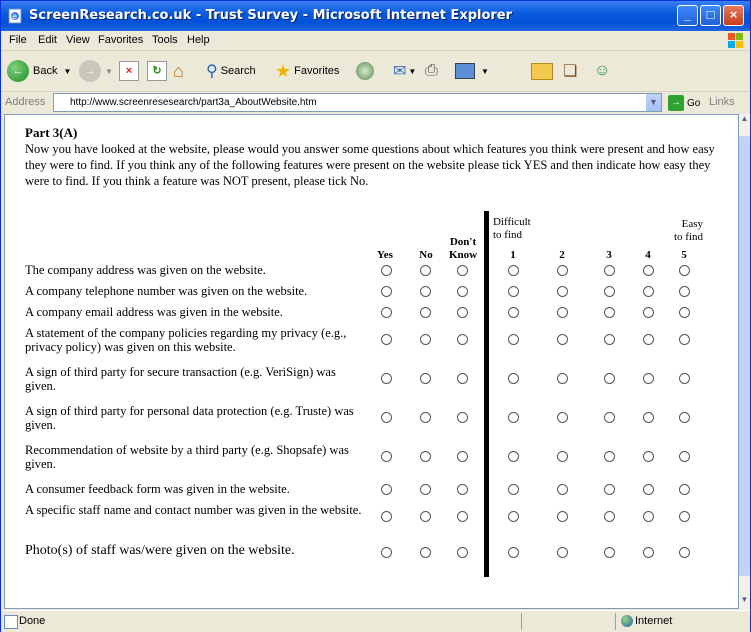  What do you see at coordinates (165, 40) in the screenshot?
I see `menu-tools: Tools` at bounding box center [165, 40].